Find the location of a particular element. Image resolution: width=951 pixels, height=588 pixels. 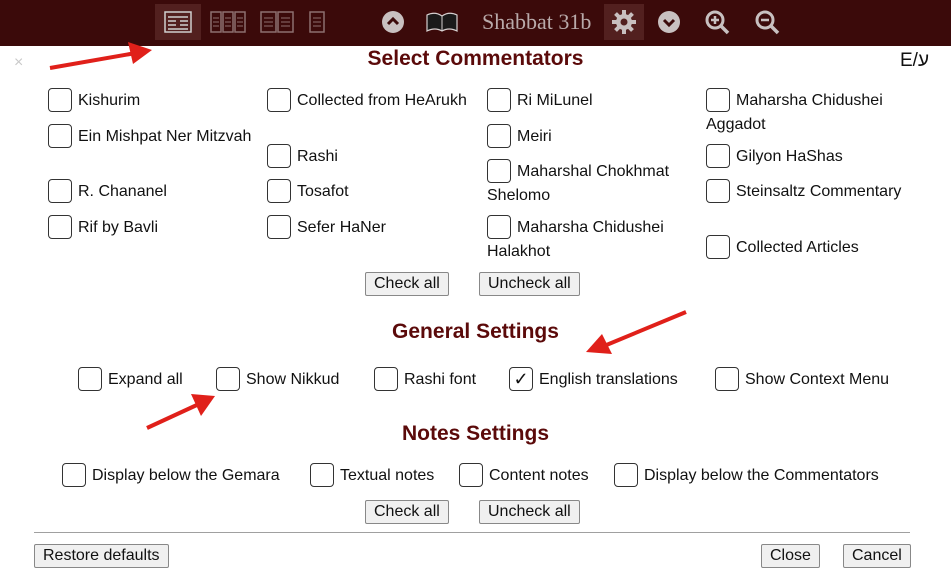

option-label: Meiri is located at coordinates (534, 137).